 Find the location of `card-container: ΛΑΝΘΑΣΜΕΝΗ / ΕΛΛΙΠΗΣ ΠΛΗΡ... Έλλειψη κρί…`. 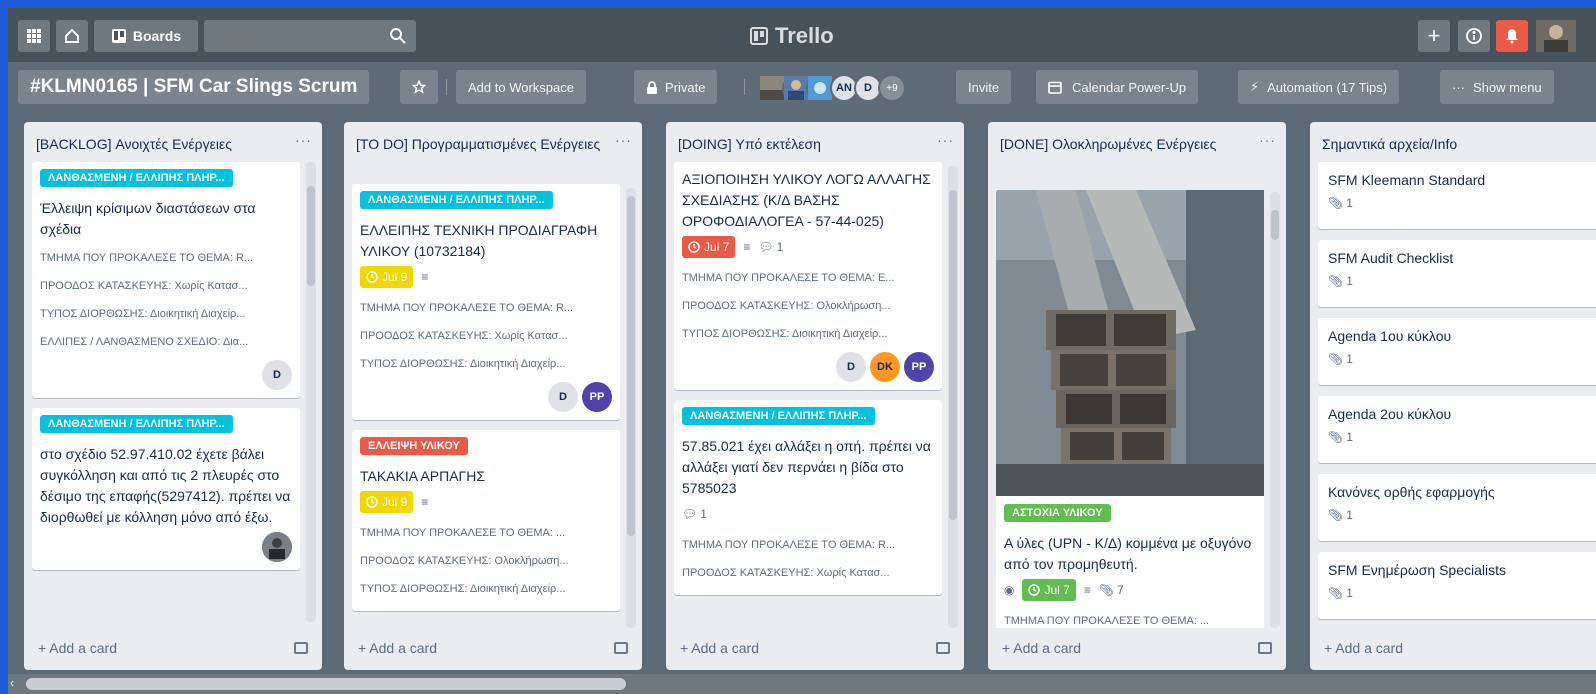

card-container: ΛΑΝΘΑΣΜΕΝΗ / ΕΛΛΙΠΗΣ ΠΛΗΡ... Έλλειψη κρί… is located at coordinates (166, 392).